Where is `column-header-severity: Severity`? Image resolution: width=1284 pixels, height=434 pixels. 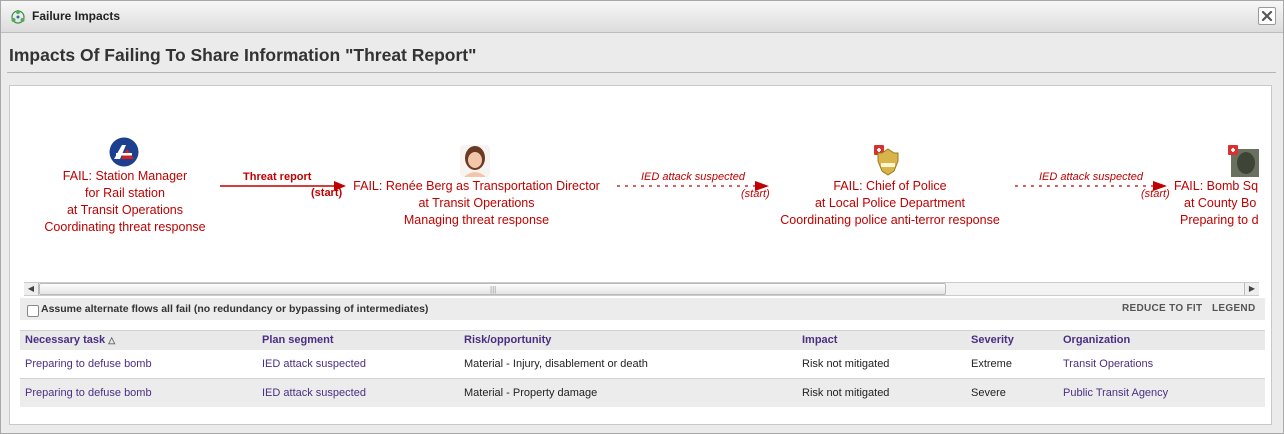 column-header-severity: Severity is located at coordinates (992, 340).